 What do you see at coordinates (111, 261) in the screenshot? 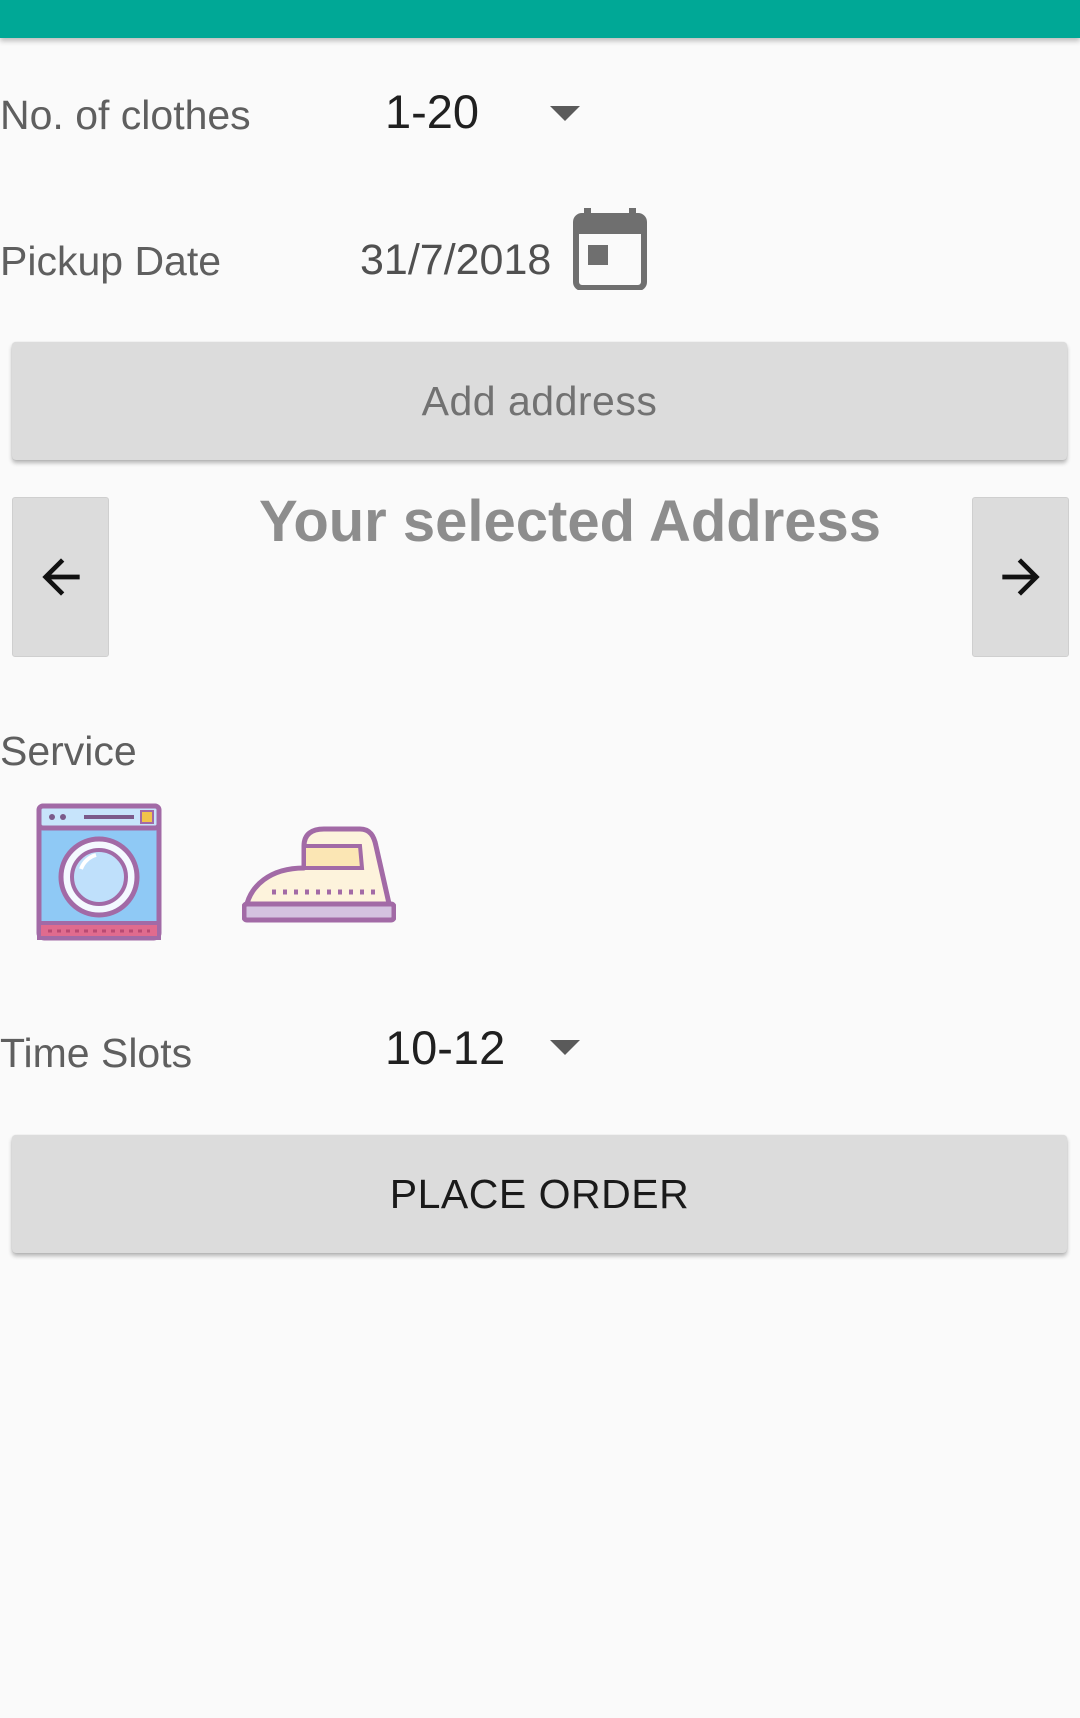
I see `pickup-date-label: Pickup Date` at bounding box center [111, 261].